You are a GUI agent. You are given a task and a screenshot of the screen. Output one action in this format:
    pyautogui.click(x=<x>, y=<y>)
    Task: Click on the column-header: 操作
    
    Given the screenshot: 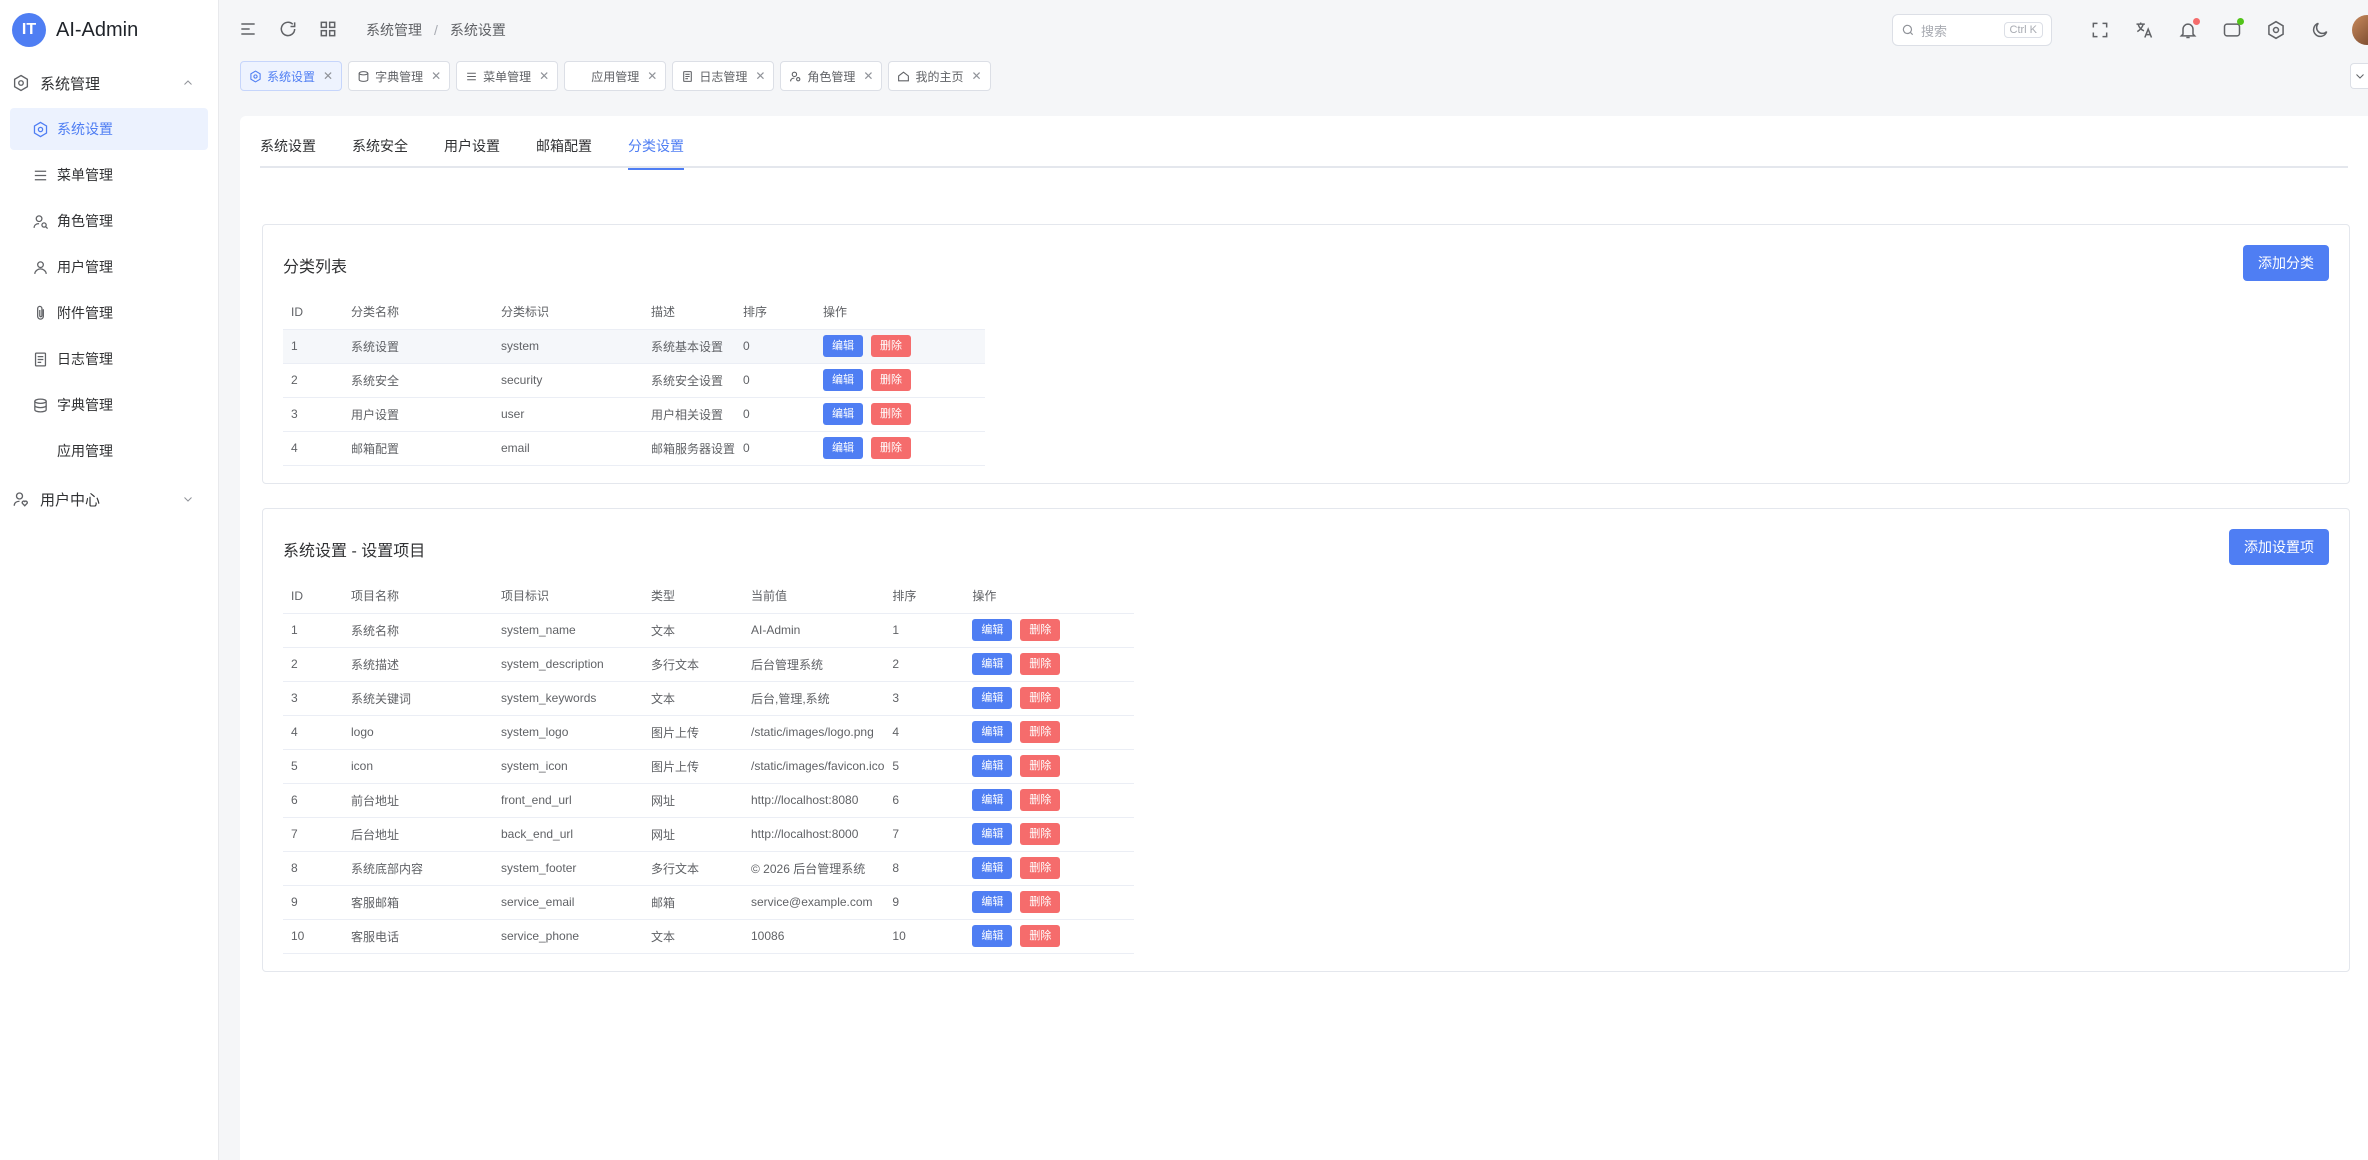 What is the action you would take?
    pyautogui.click(x=900, y=312)
    